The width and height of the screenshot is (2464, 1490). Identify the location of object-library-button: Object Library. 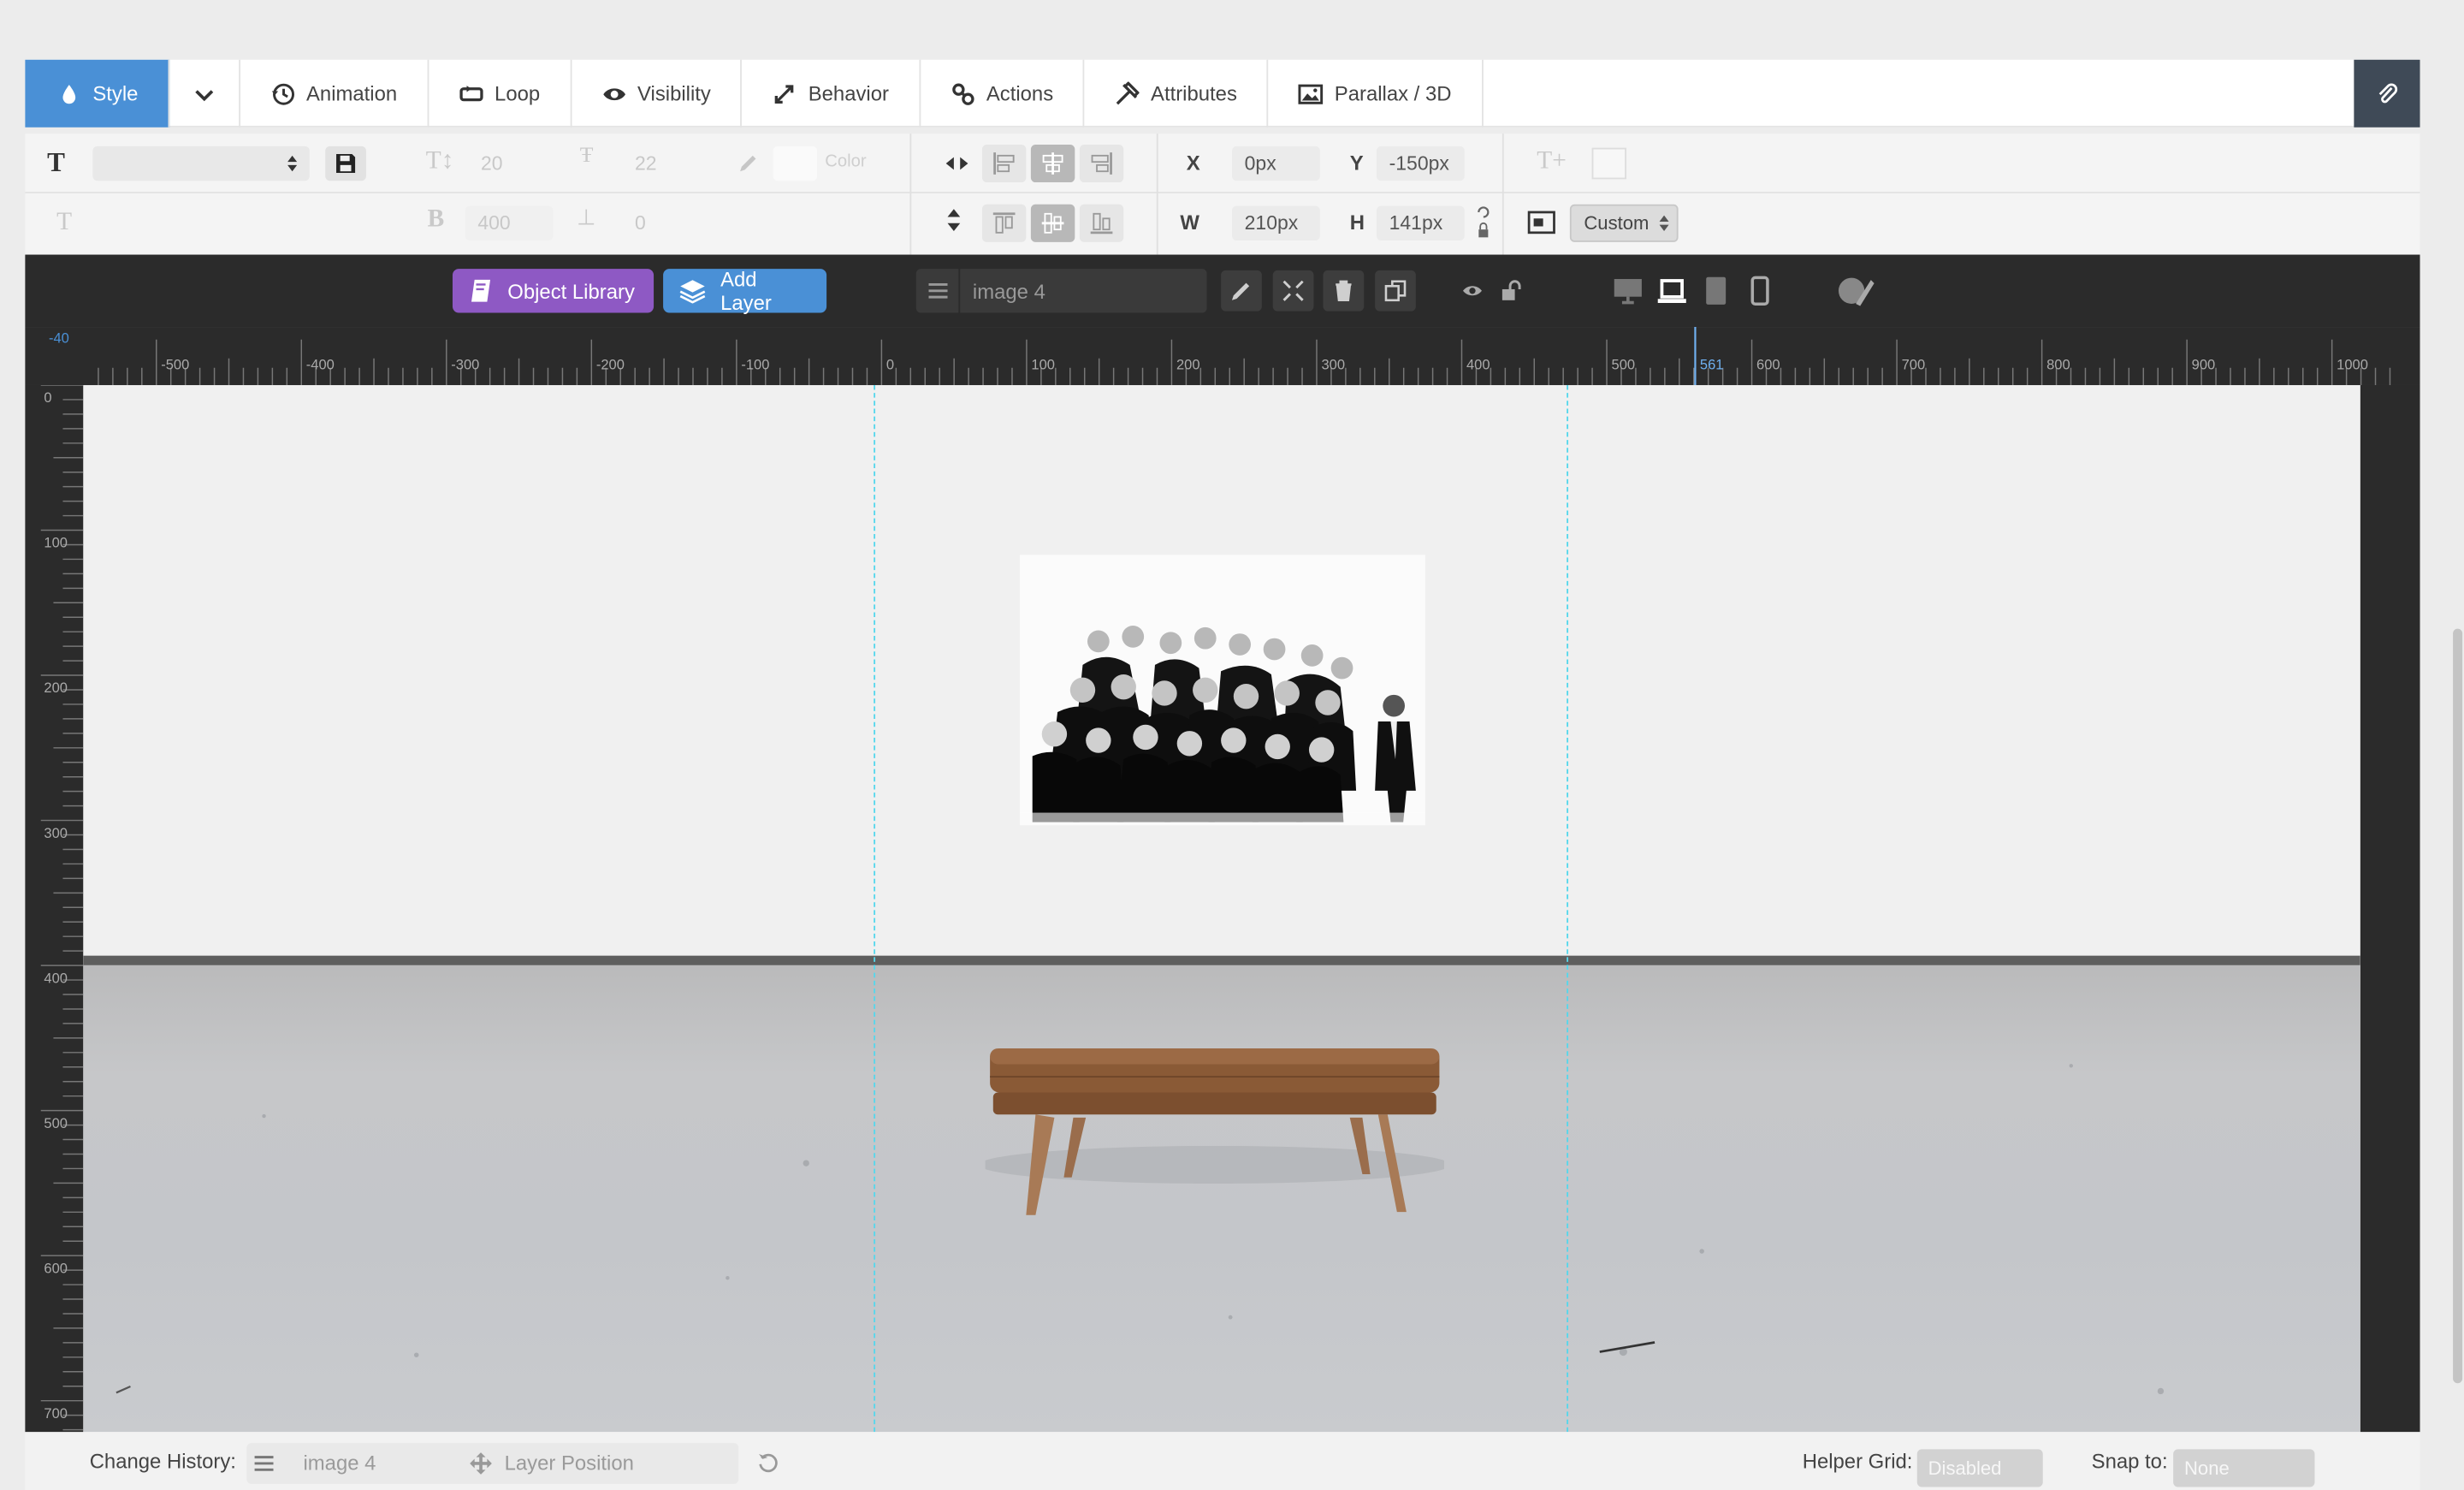
(553, 291).